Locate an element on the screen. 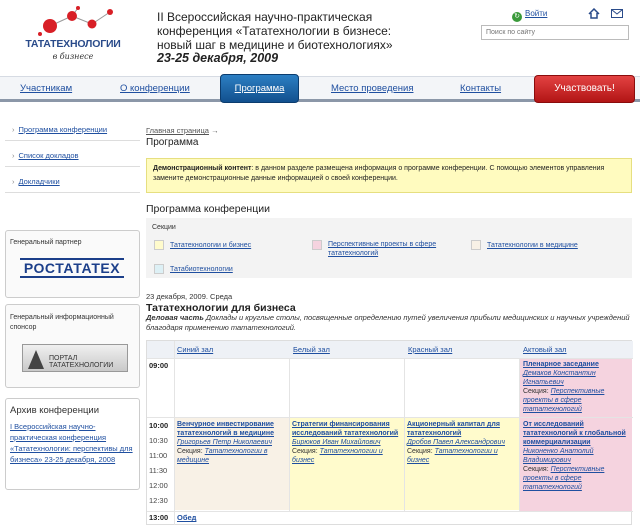  hall-blue: Синий зал is located at coordinates (195, 349).